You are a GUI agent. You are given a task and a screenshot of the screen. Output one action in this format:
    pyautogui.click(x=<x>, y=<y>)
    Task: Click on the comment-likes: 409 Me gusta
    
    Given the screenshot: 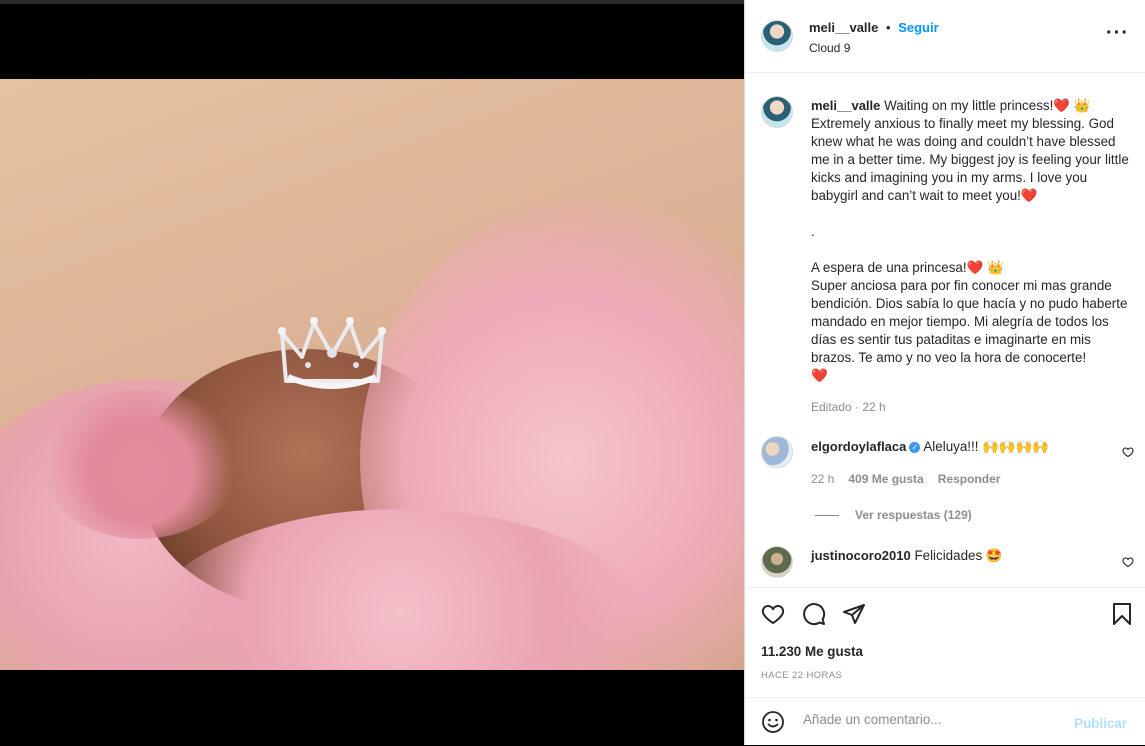 What is the action you would take?
    pyautogui.click(x=885, y=479)
    